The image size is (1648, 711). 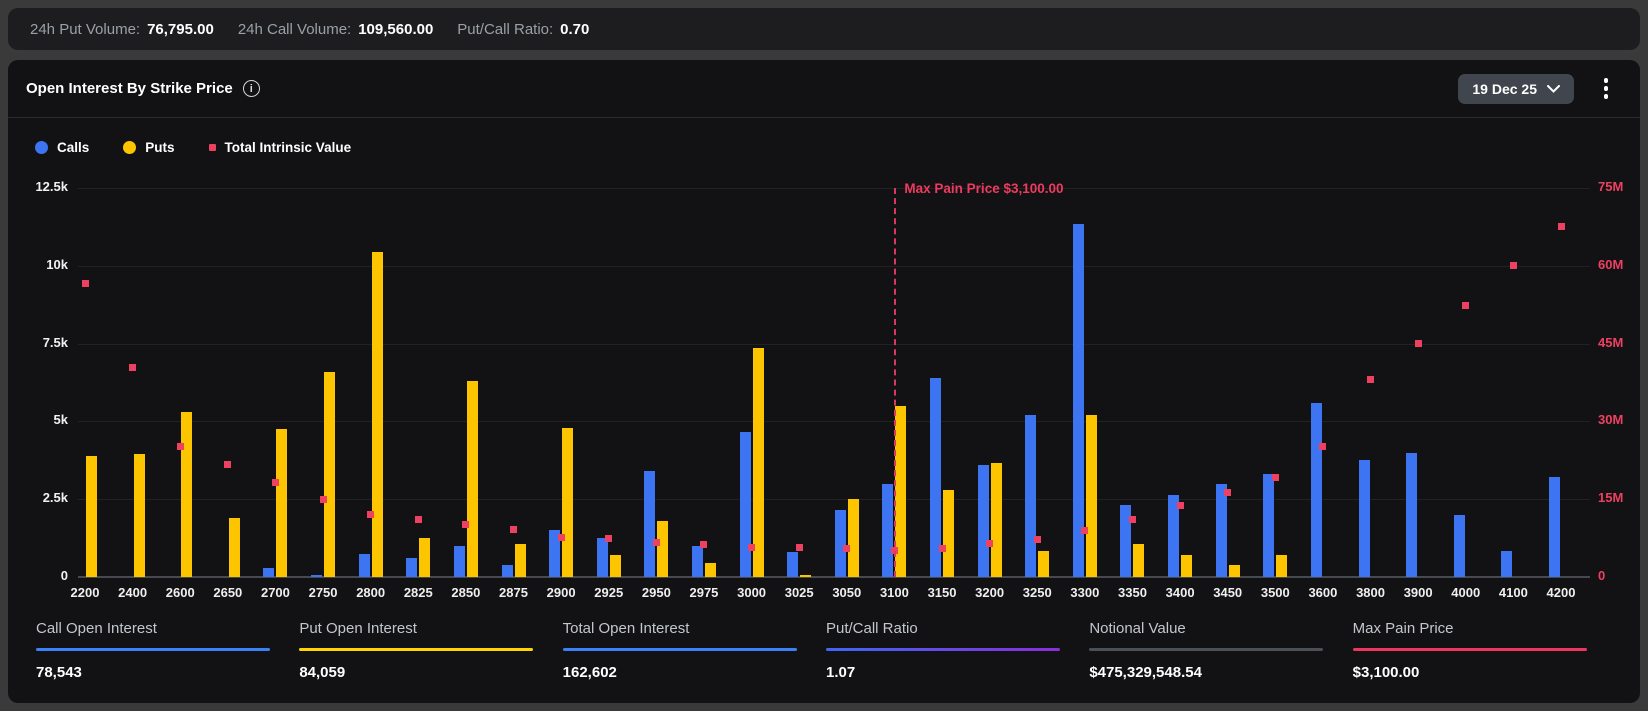 I want to click on x-axis-tick: 3250, so click(x=1037, y=592).